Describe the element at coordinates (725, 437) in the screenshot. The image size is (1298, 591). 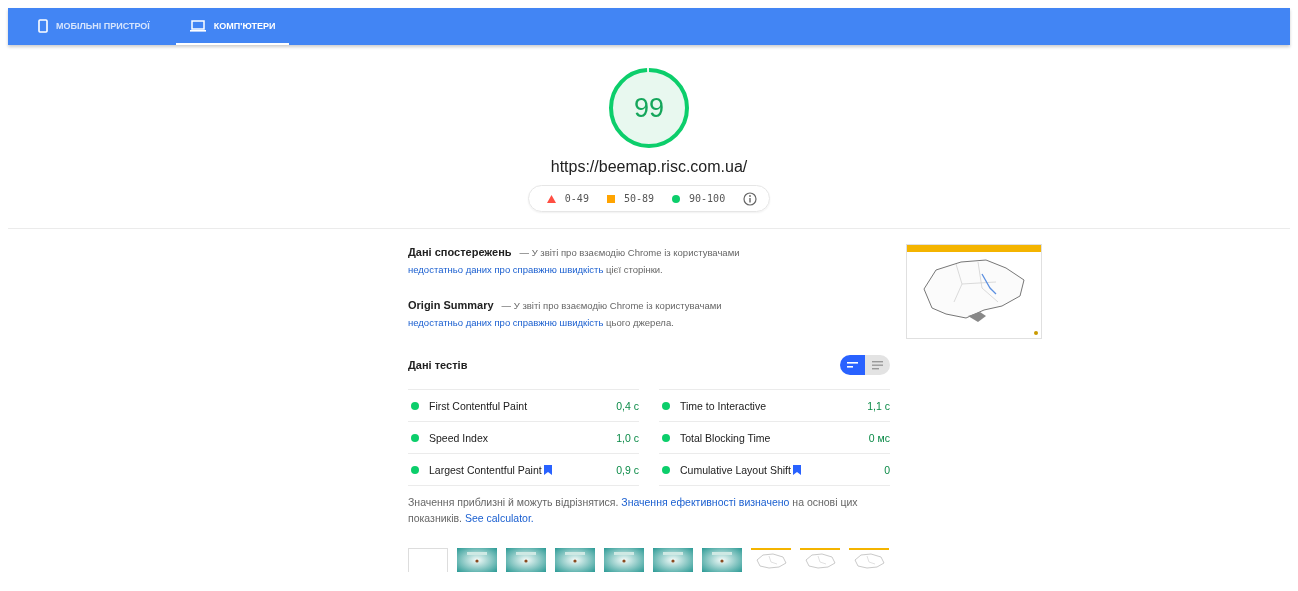
I see `metric-name: Total Blocking Time` at that location.